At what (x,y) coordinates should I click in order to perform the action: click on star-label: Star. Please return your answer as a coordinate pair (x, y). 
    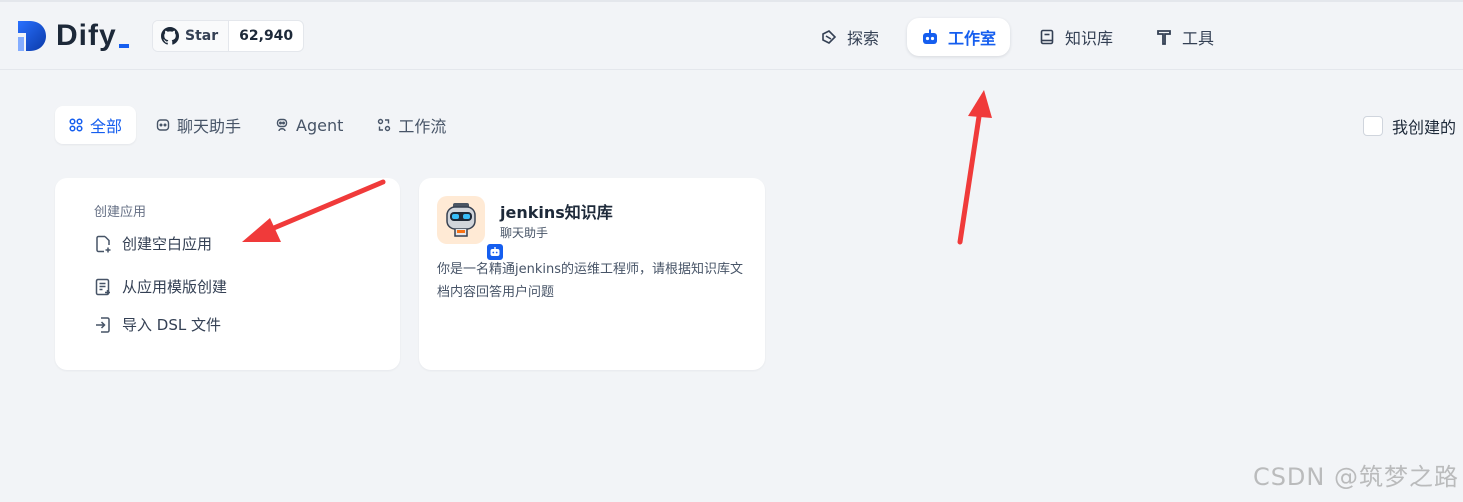
    Looking at the image, I should click on (202, 36).